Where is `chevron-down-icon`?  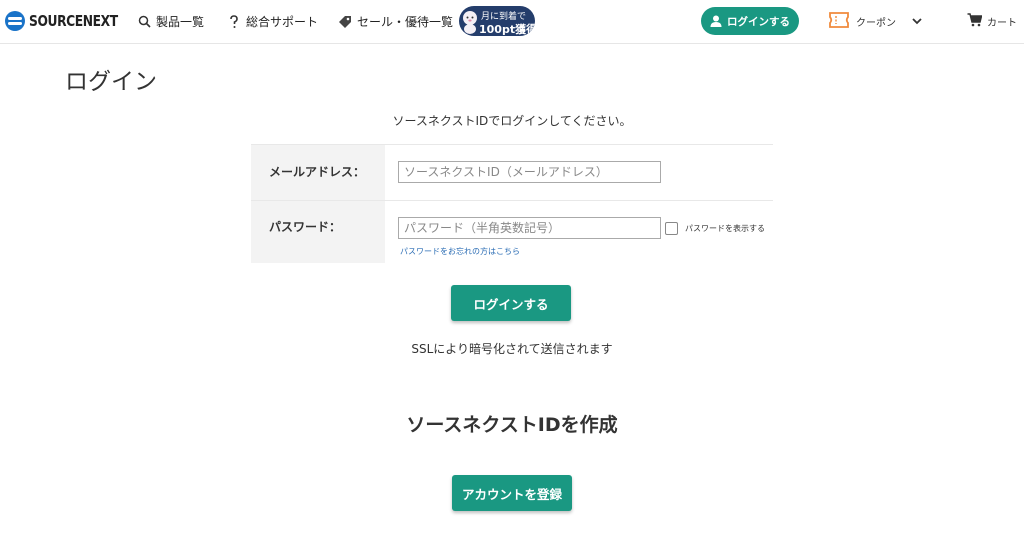
chevron-down-icon is located at coordinates (917, 21).